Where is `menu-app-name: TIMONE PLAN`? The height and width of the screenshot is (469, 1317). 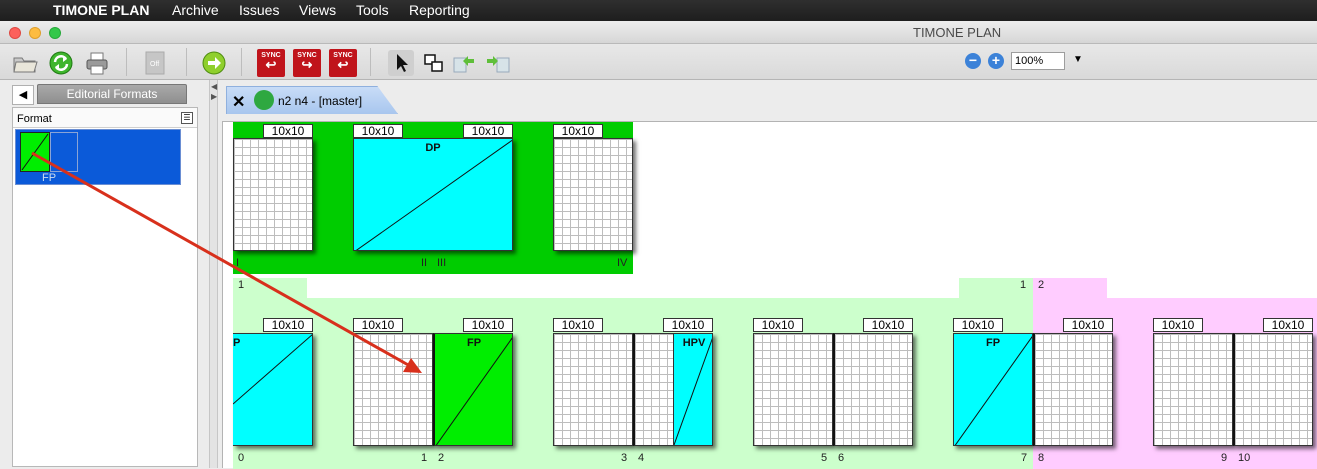 menu-app-name: TIMONE PLAN is located at coordinates (101, 10).